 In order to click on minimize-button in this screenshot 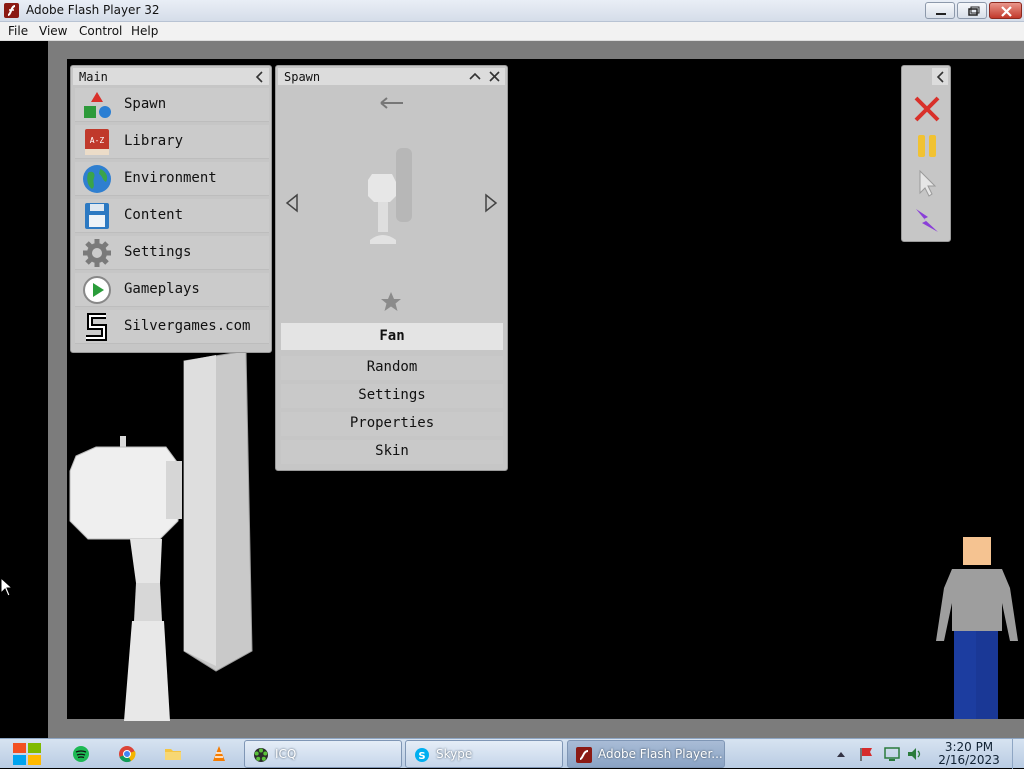, I will do `click(940, 10)`.